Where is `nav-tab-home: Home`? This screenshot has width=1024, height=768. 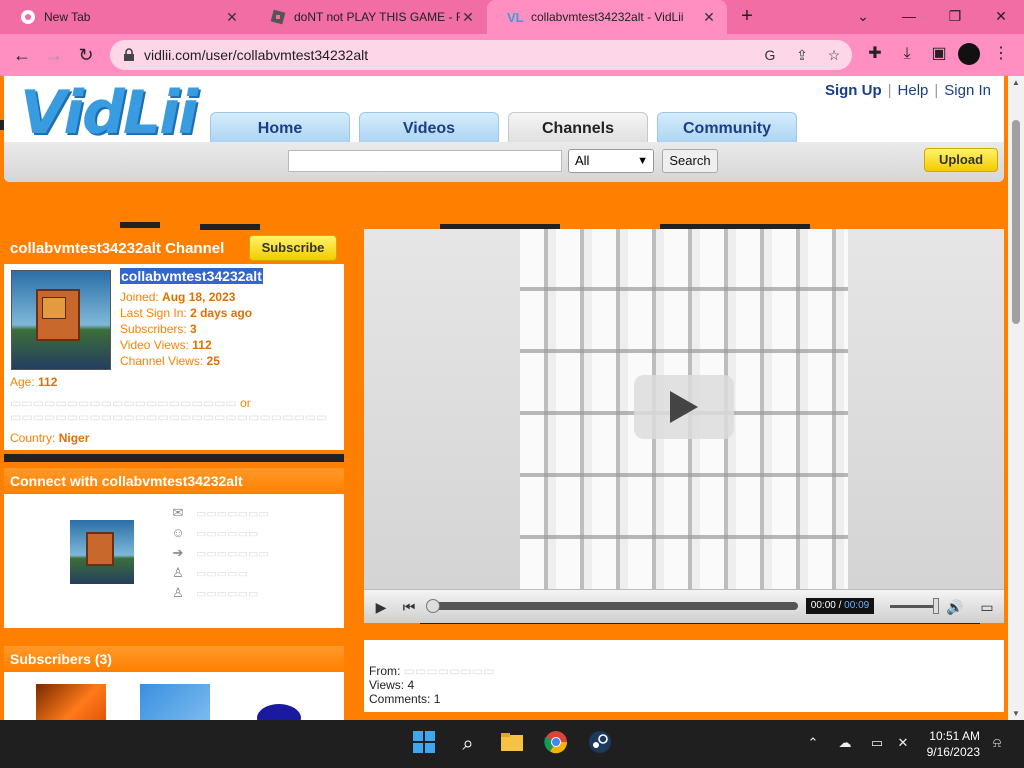 nav-tab-home: Home is located at coordinates (280, 128).